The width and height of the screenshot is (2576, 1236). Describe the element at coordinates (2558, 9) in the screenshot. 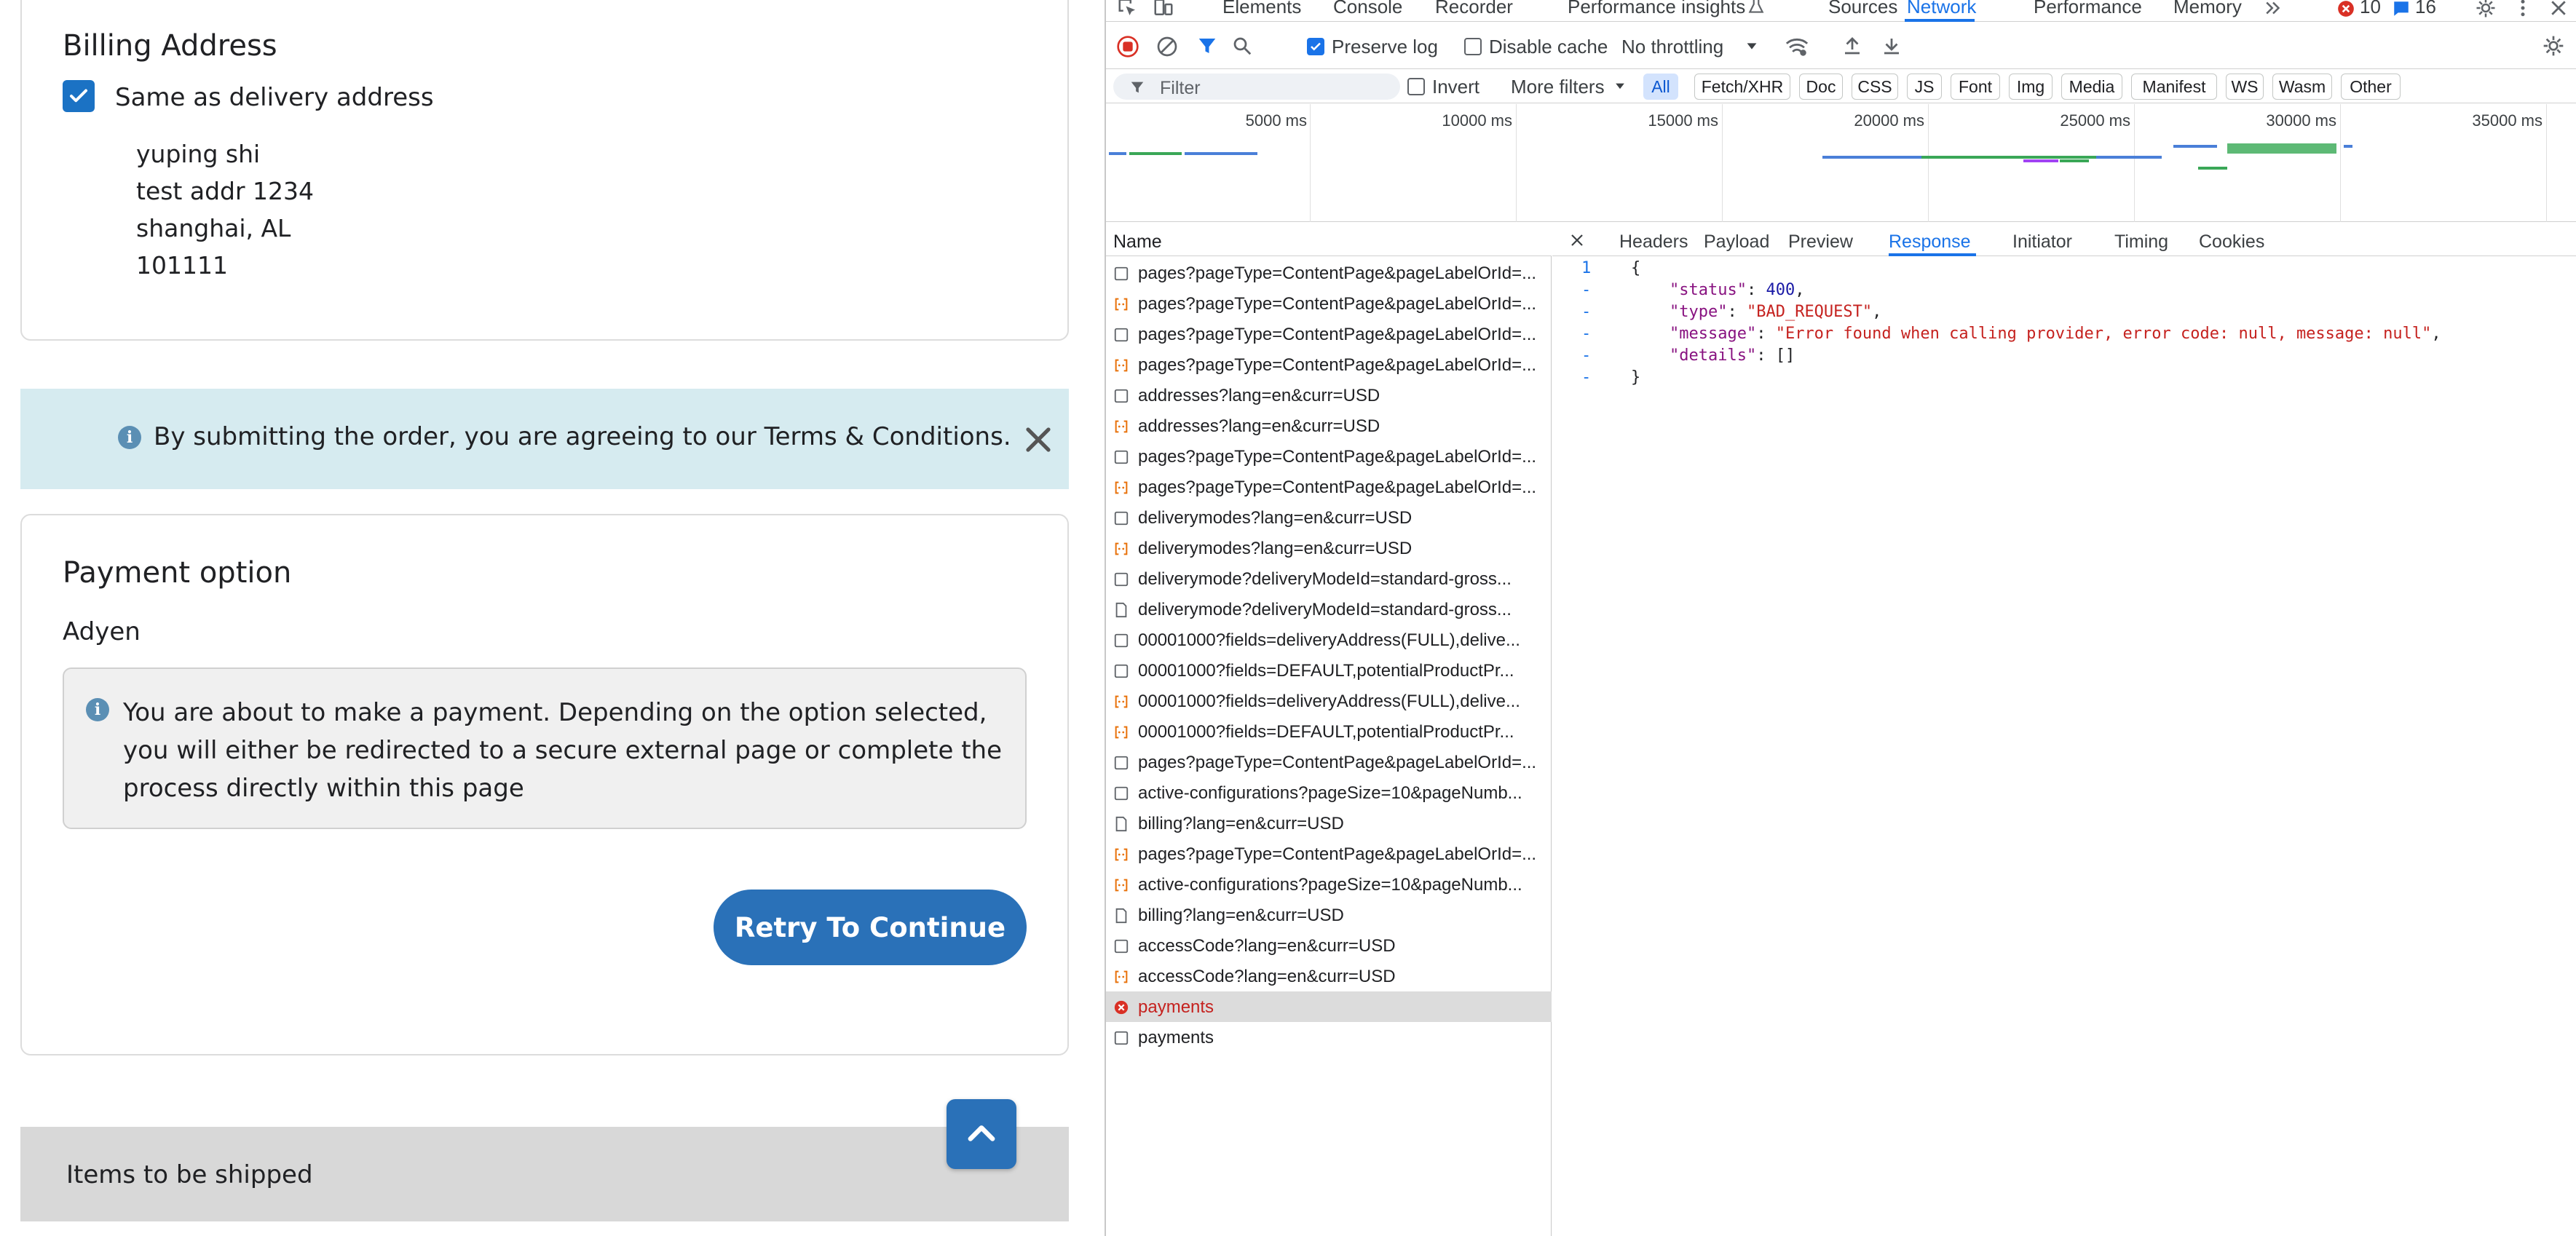

I see `close-devtools-icon` at that location.